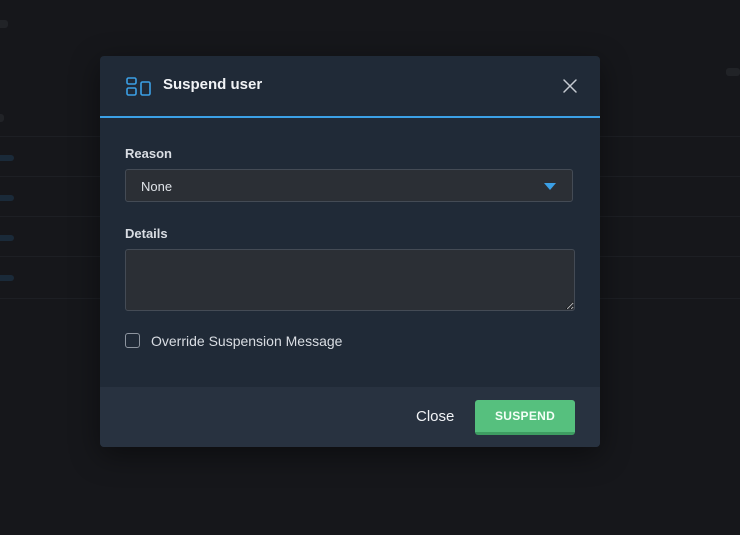 This screenshot has width=740, height=535. What do you see at coordinates (139, 86) in the screenshot?
I see `layout-panels-icon` at bounding box center [139, 86].